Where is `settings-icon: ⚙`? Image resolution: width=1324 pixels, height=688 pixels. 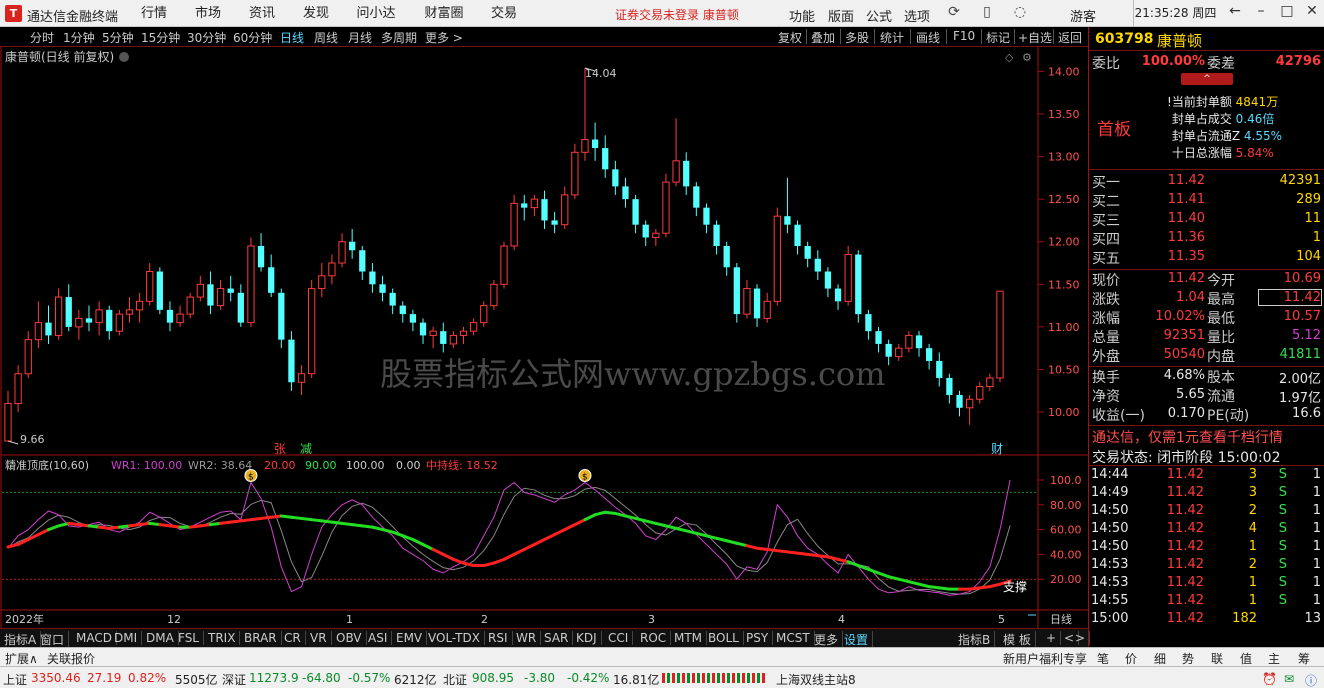
settings-icon: ⚙ is located at coordinates (1027, 57).